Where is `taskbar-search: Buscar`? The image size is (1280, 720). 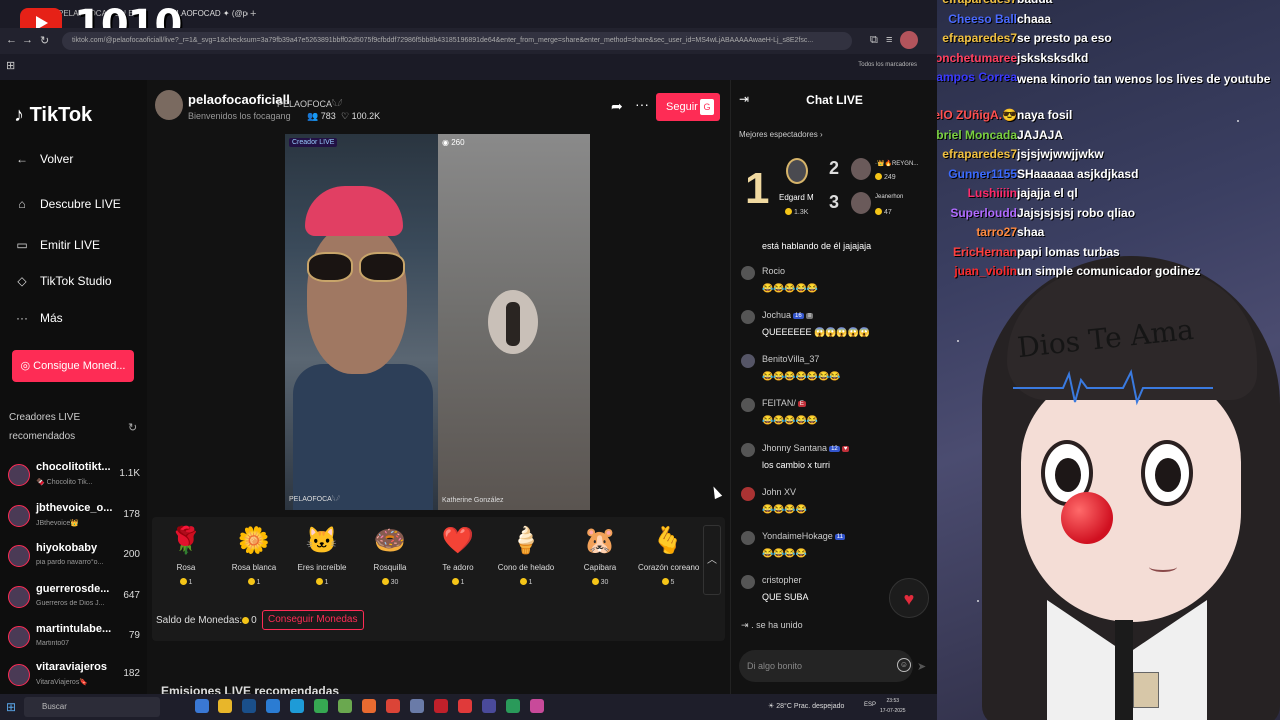
taskbar-search: Buscar is located at coordinates (92, 707).